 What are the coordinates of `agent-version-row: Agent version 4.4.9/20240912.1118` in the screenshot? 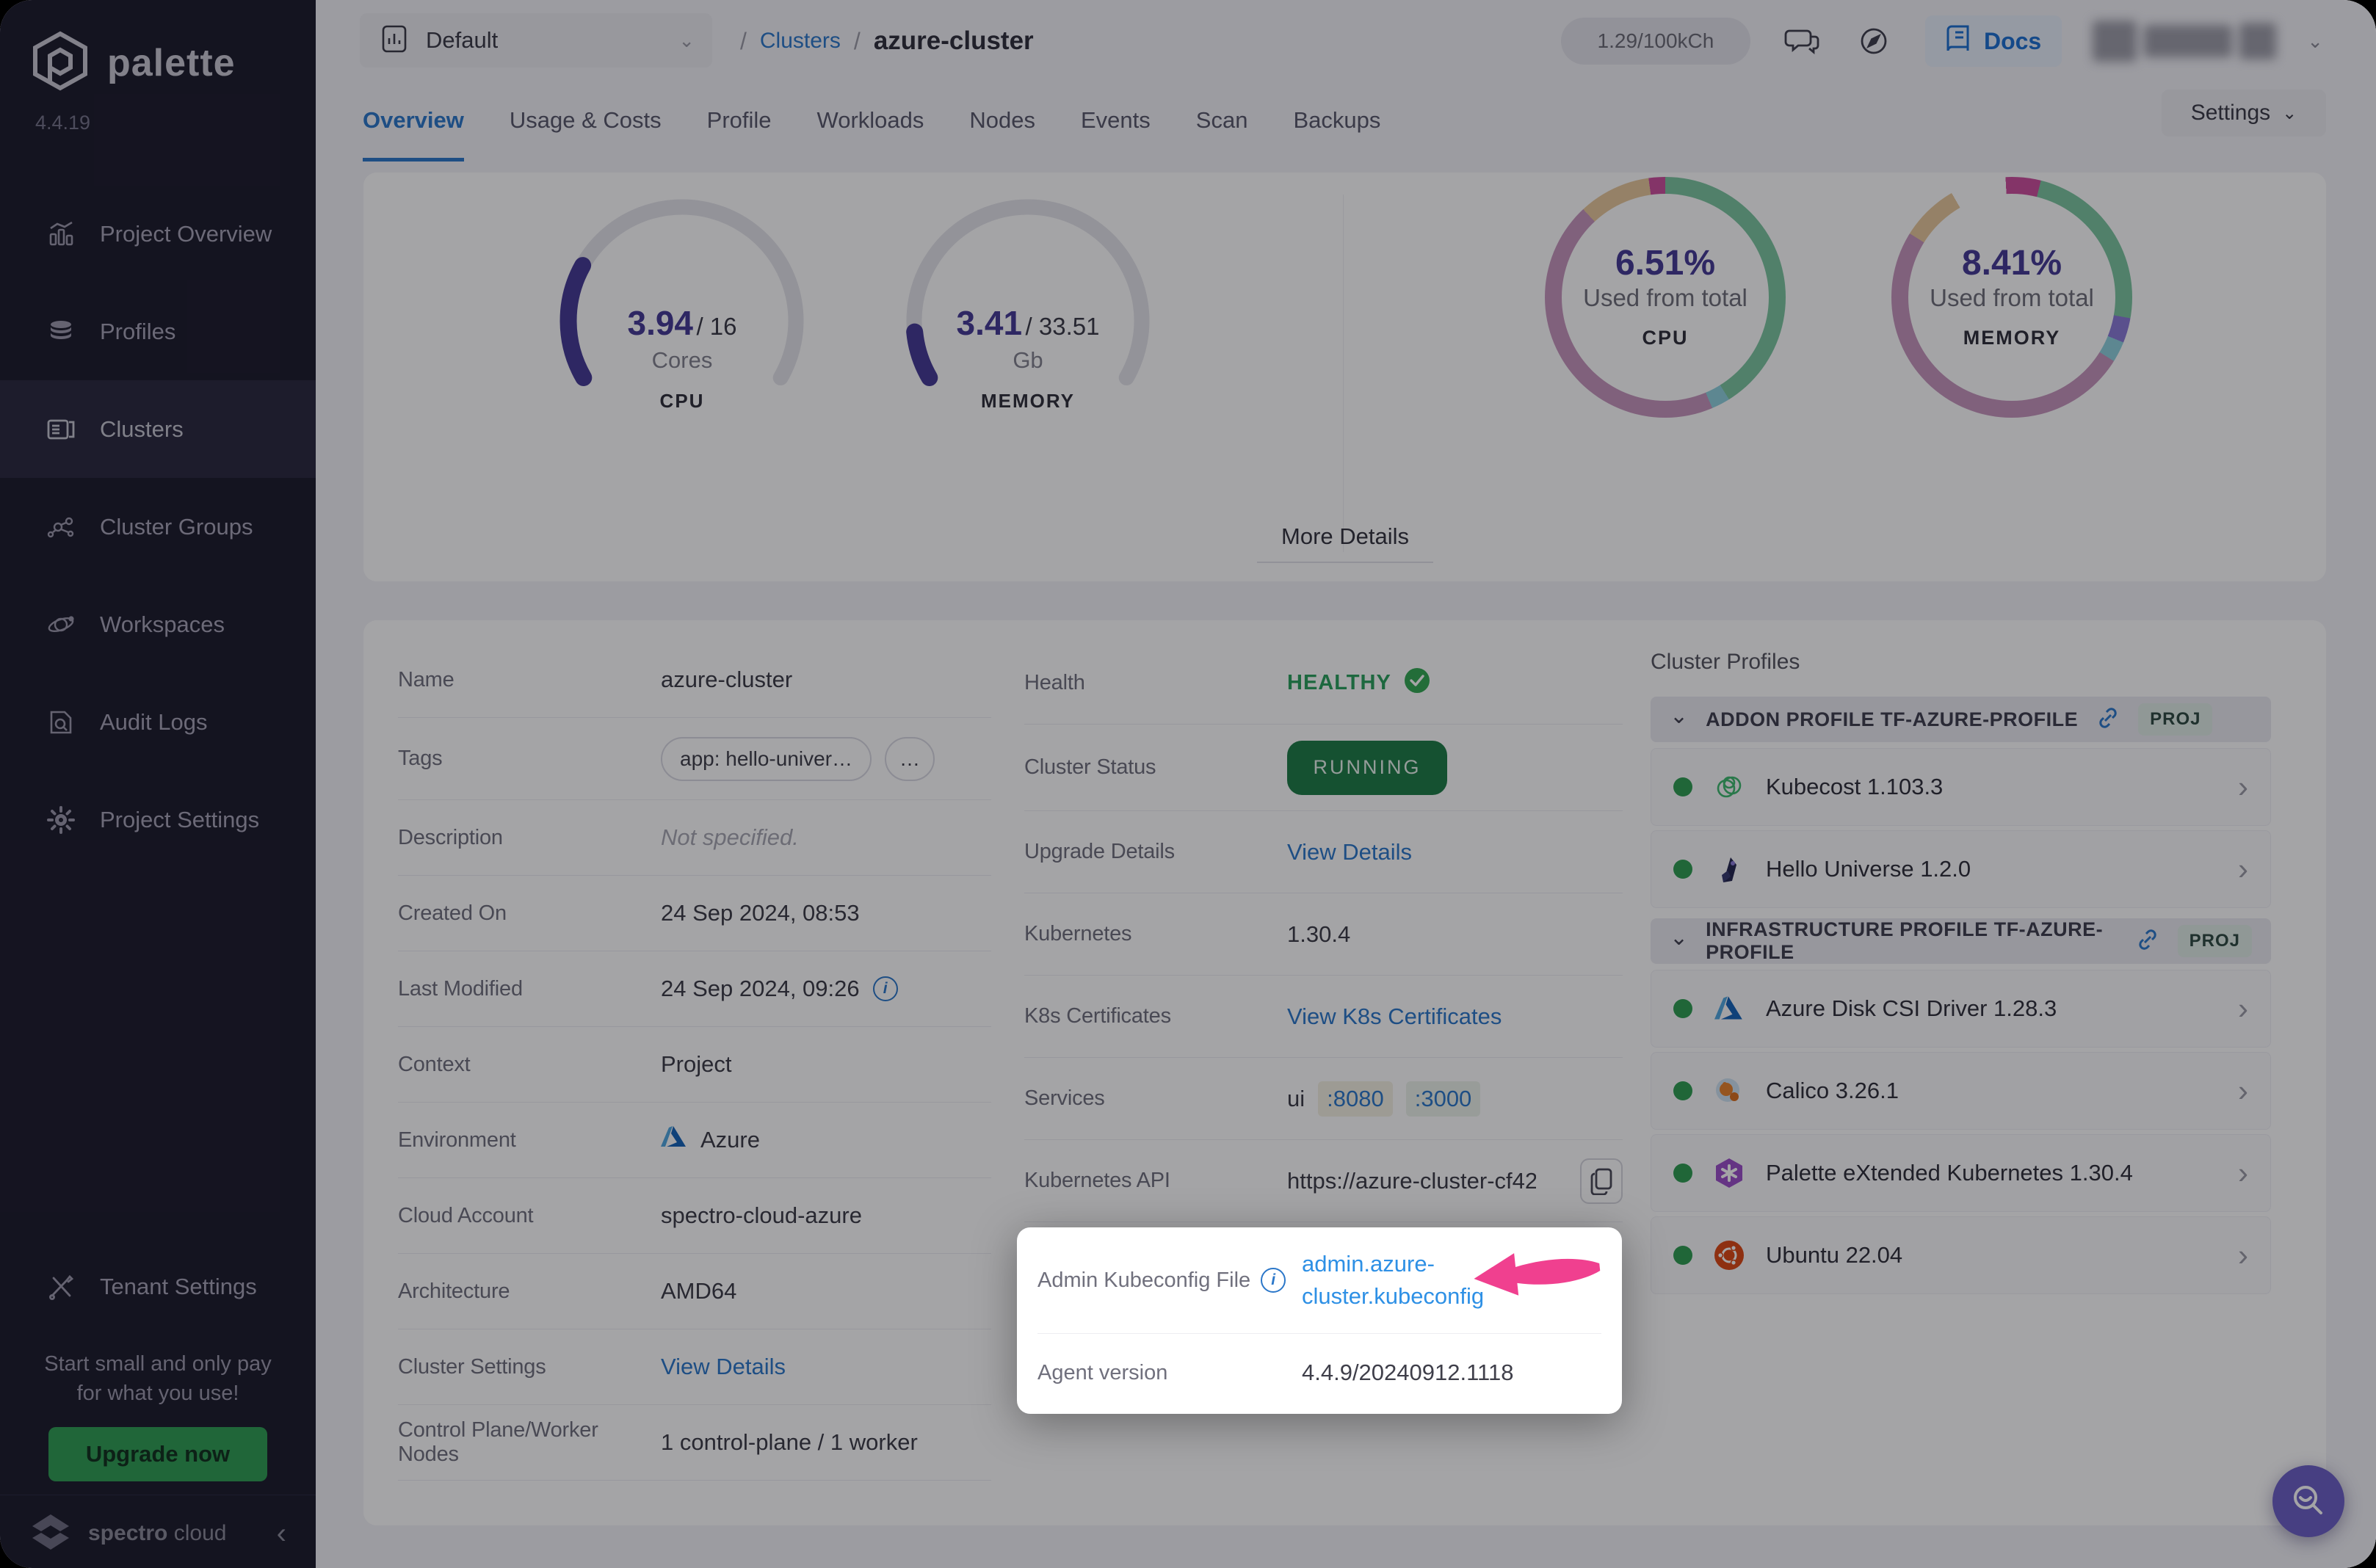 It's located at (1319, 1373).